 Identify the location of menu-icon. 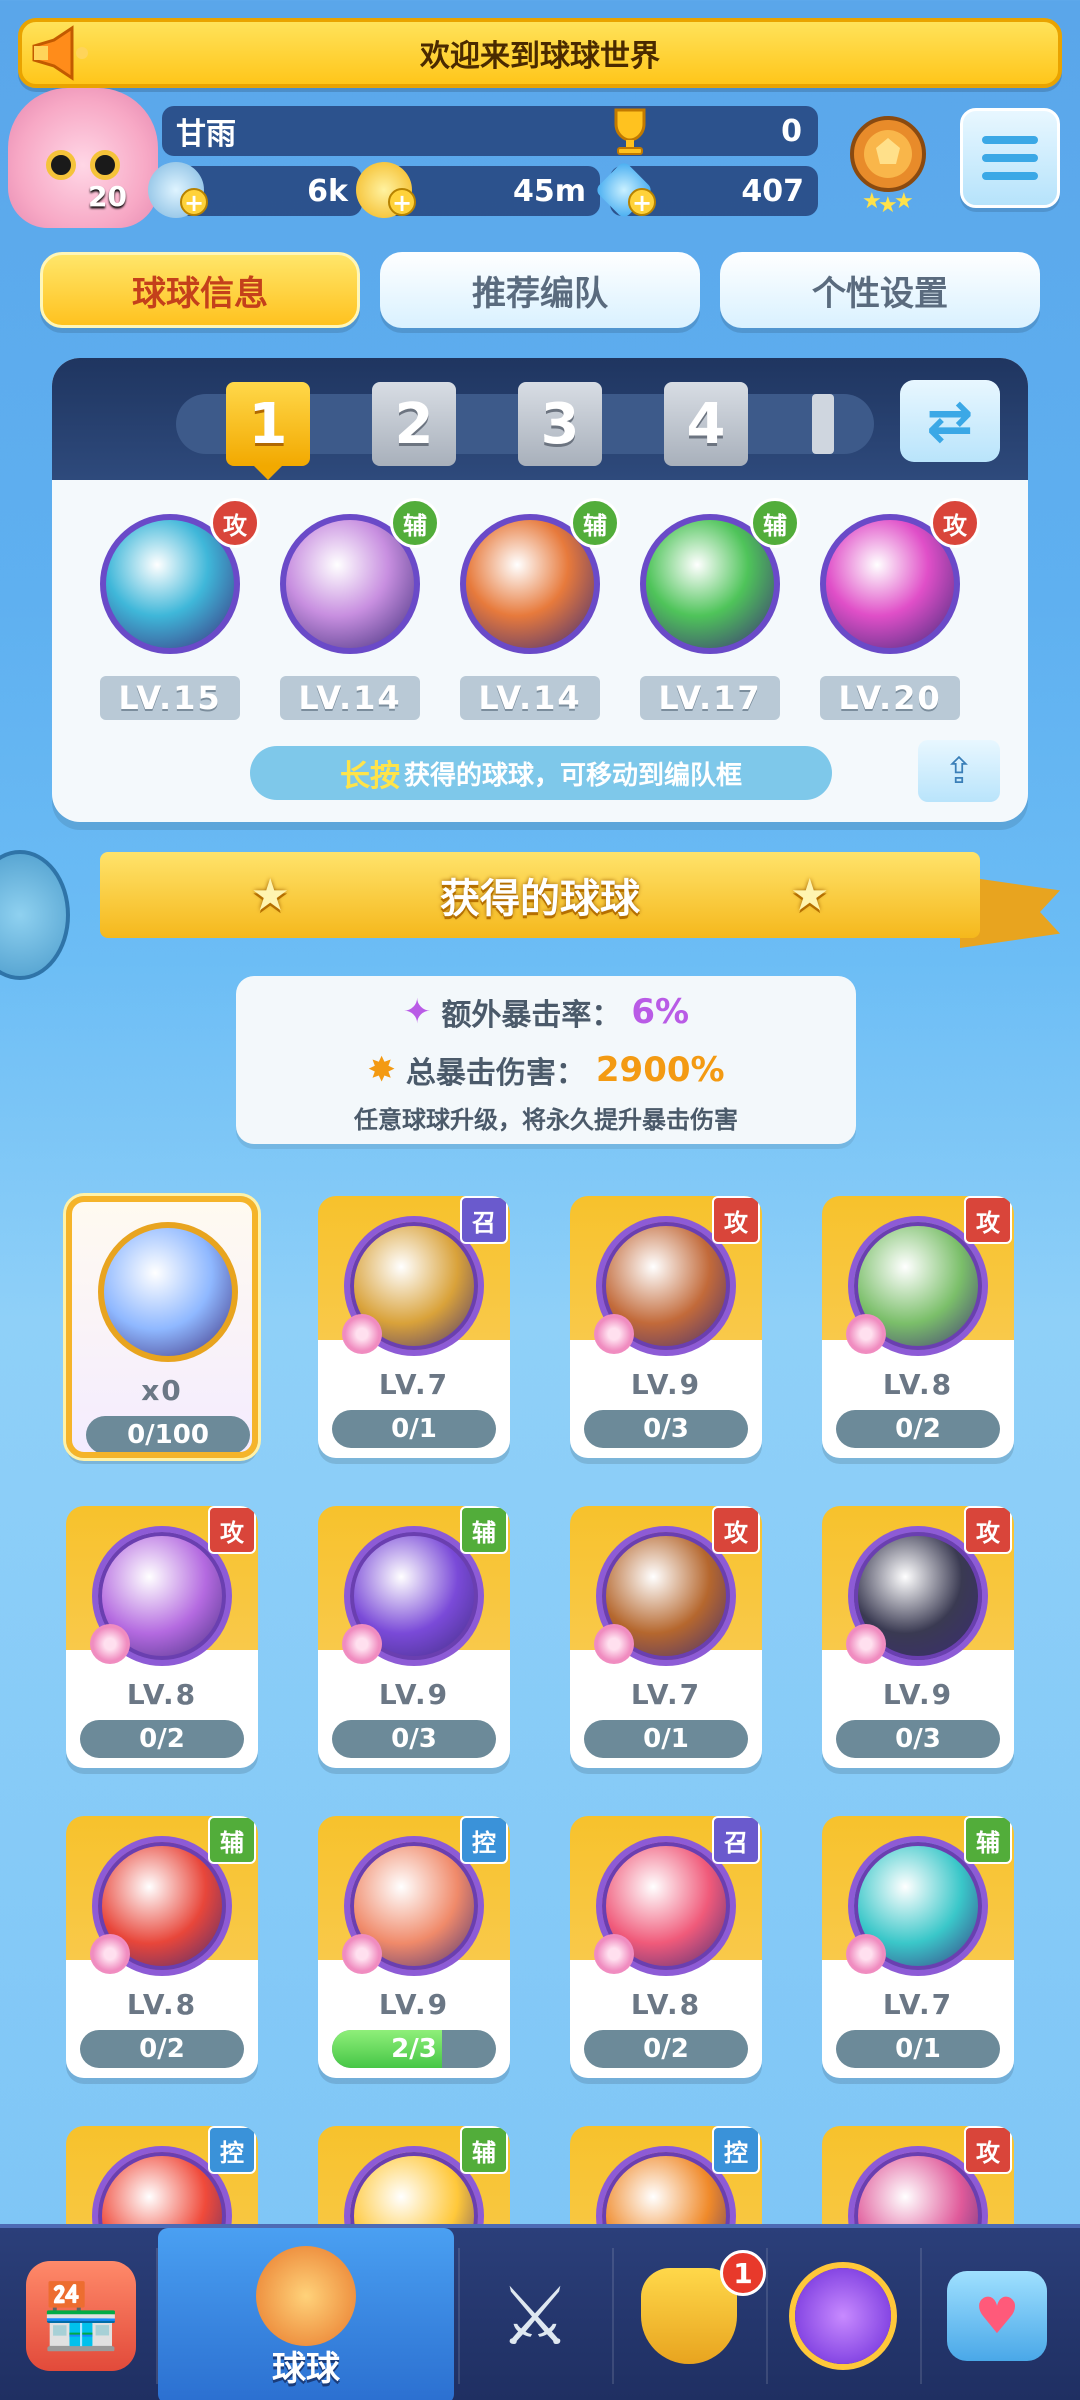
(1010, 140).